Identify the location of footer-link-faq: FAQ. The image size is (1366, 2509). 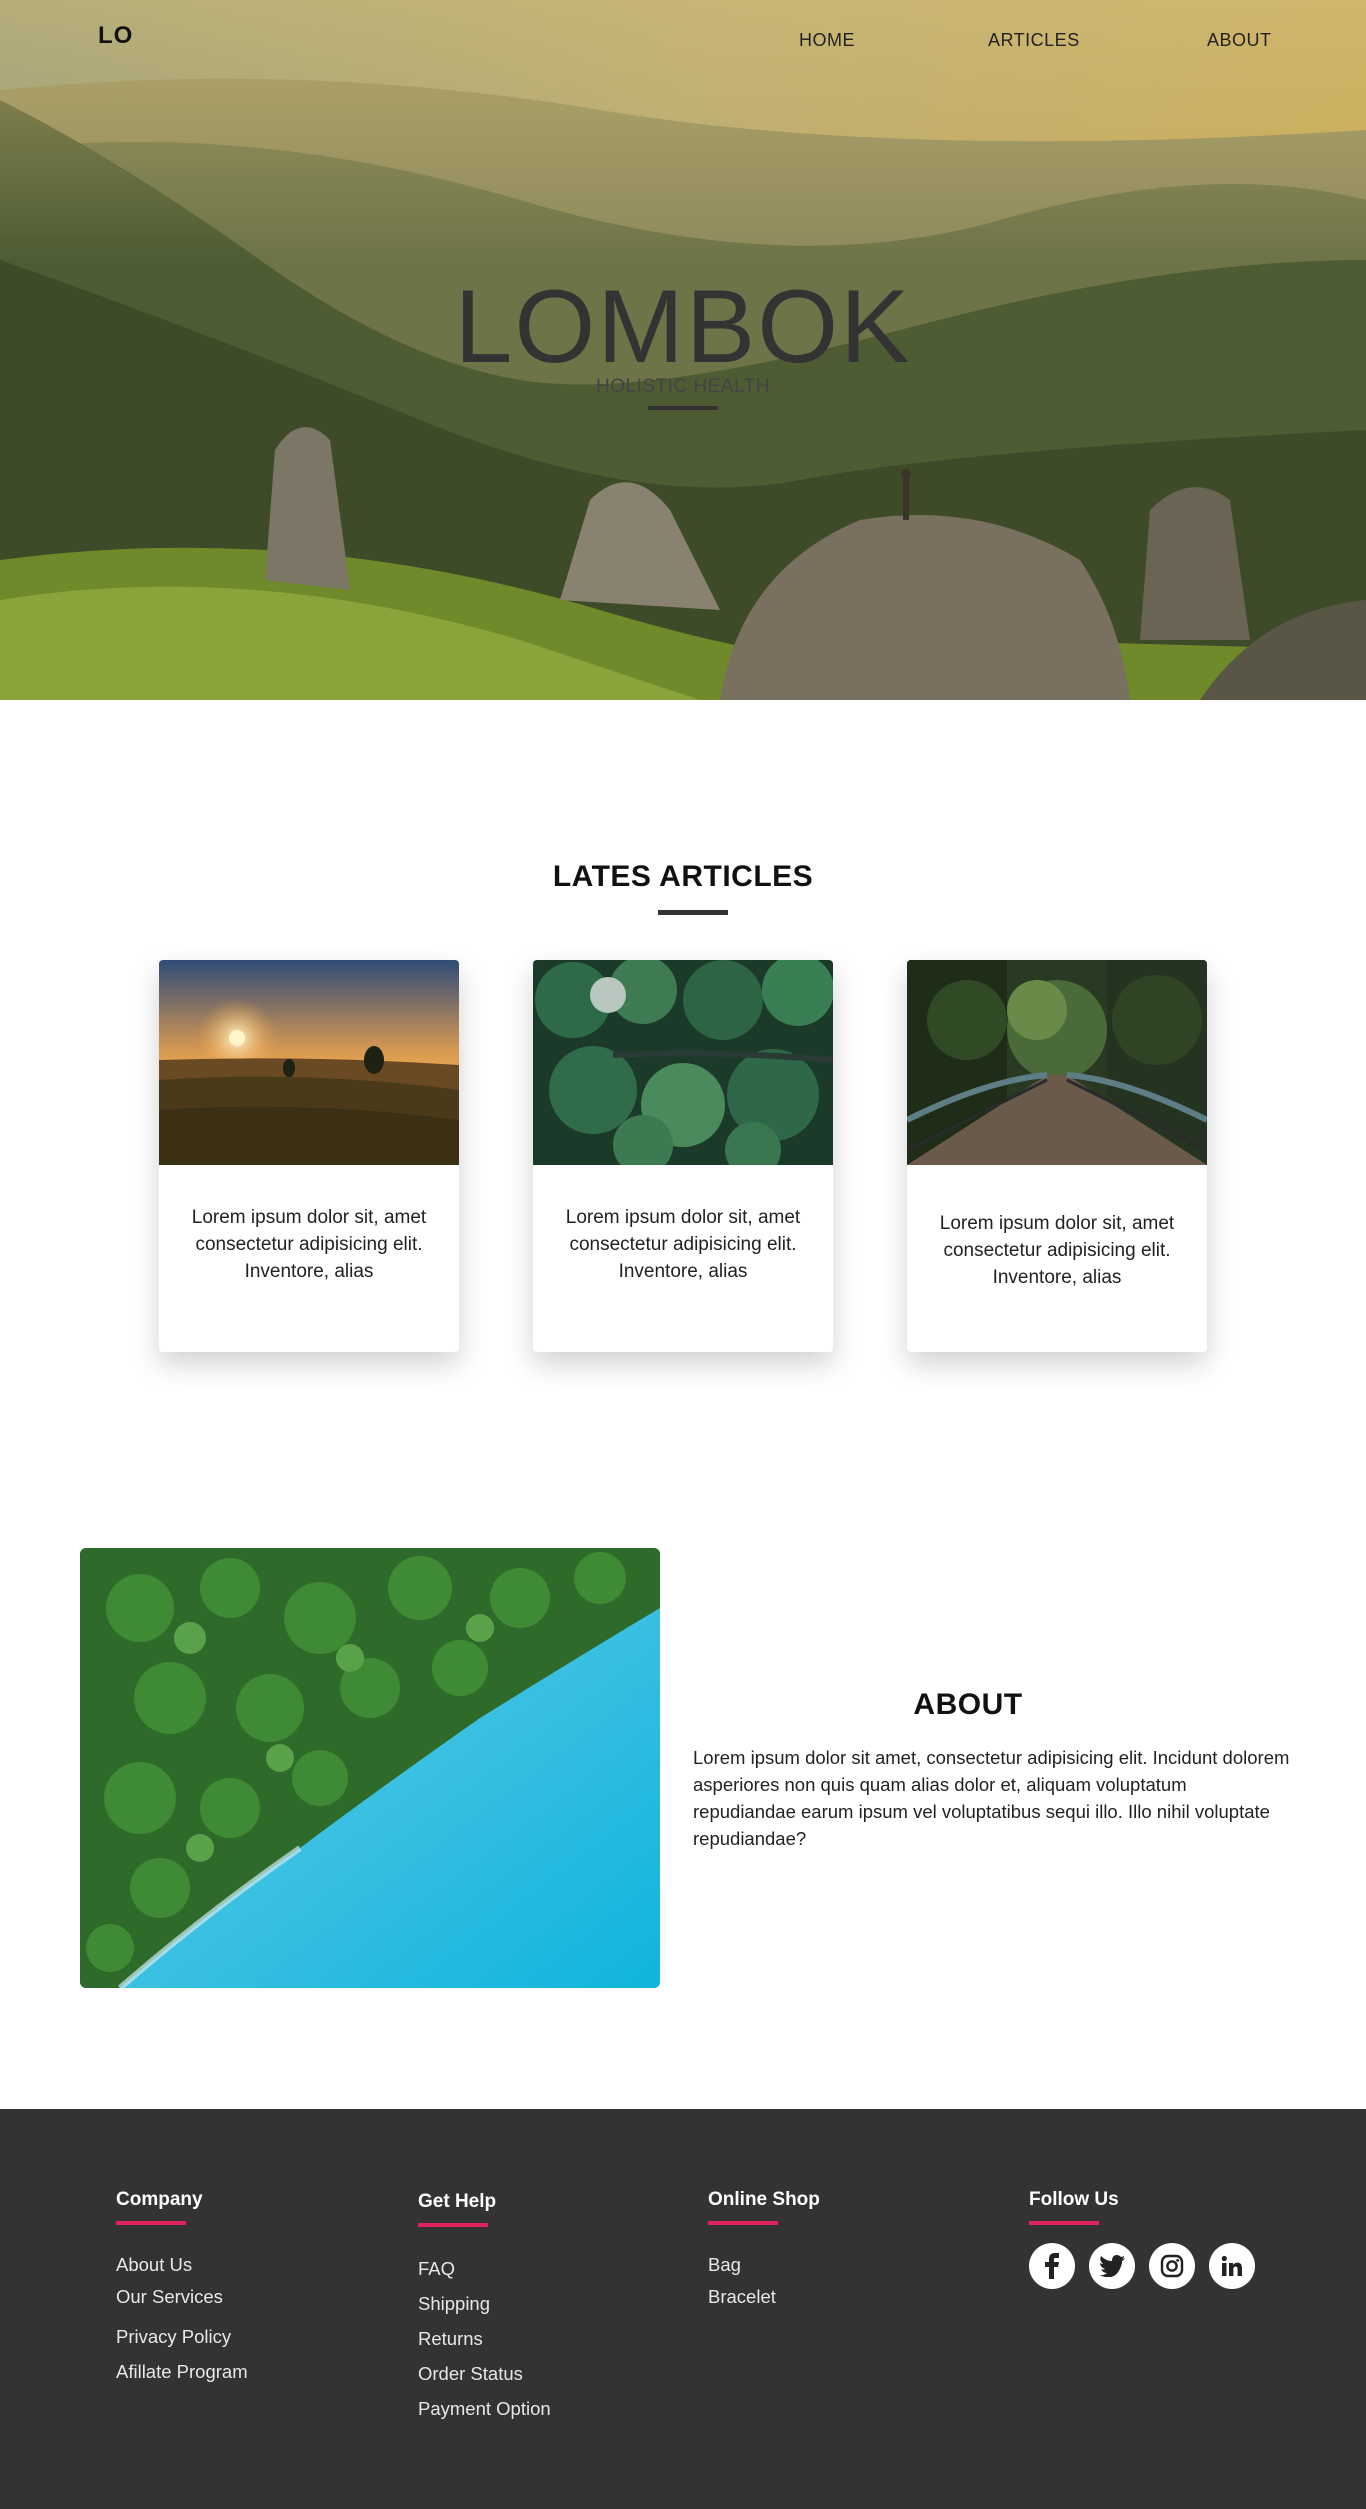
(484, 2268).